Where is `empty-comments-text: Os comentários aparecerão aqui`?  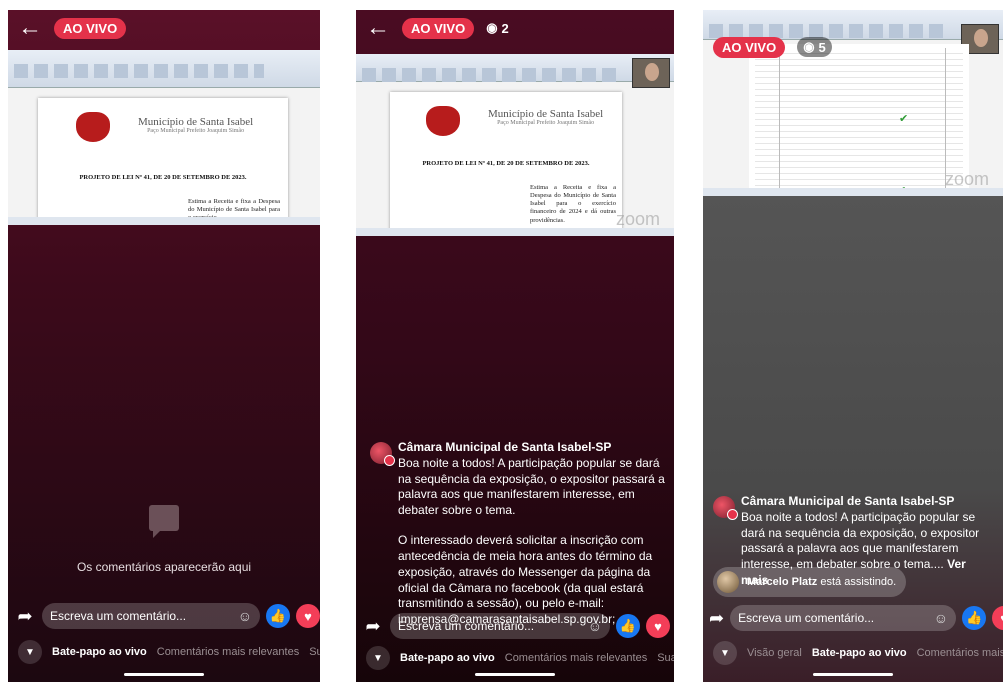
empty-comments-text: Os comentários aparecerão aqui is located at coordinates (164, 567).